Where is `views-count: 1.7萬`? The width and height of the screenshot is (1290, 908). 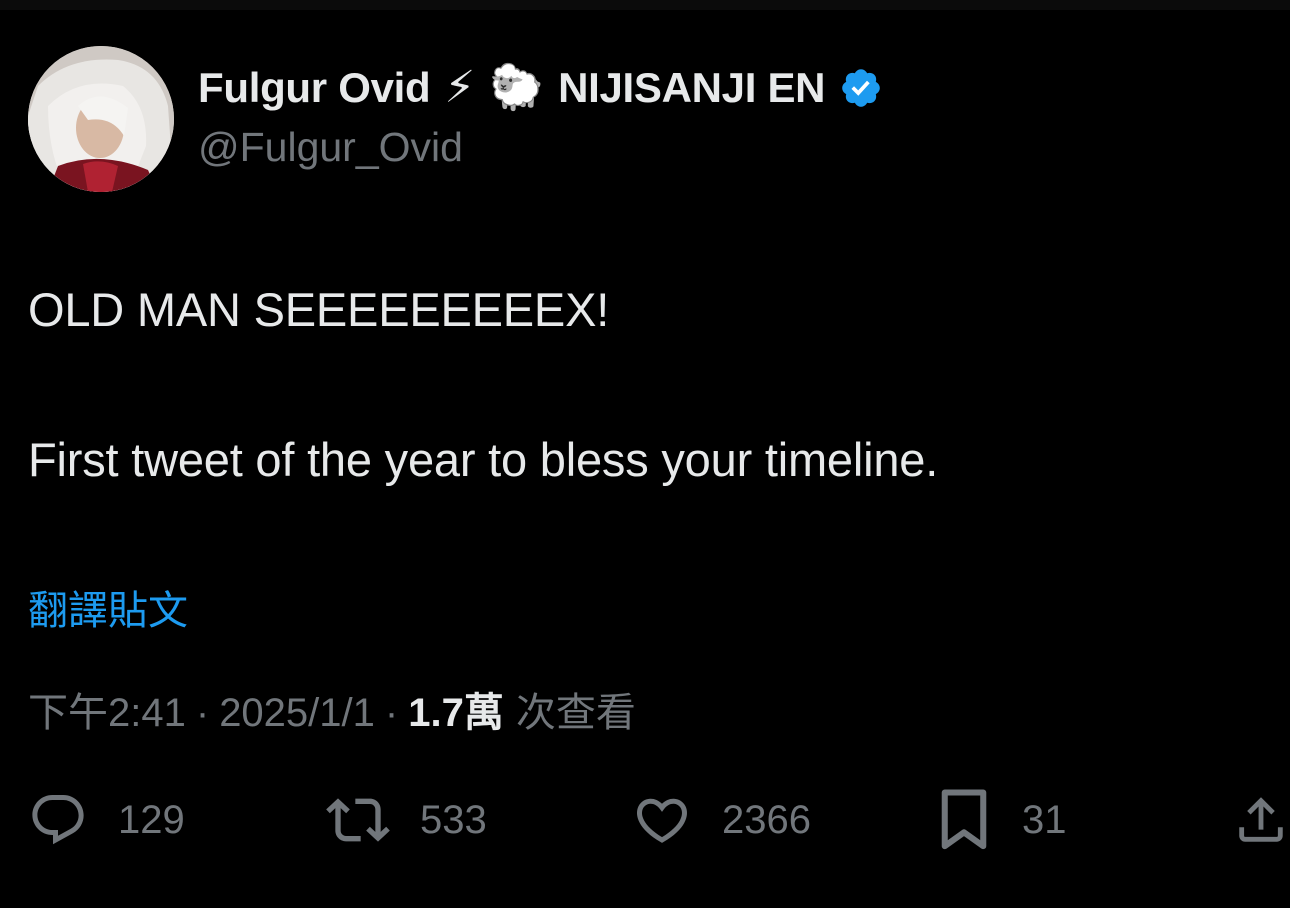
views-count: 1.7萬 is located at coordinates (456, 709).